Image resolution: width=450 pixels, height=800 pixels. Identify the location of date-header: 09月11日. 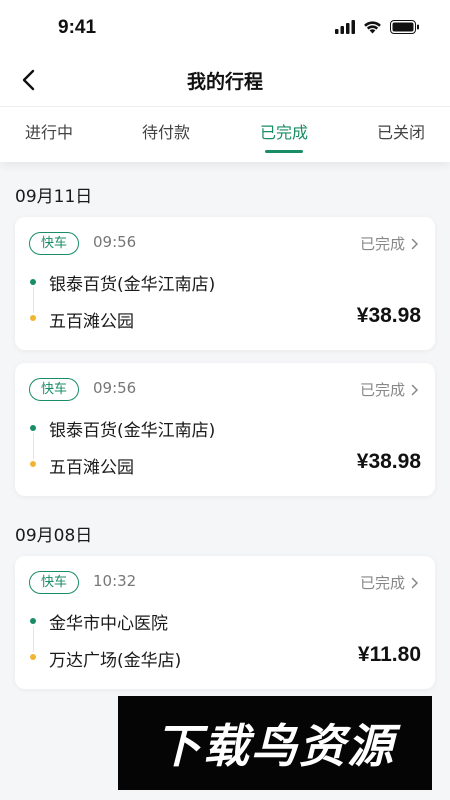
(54, 197).